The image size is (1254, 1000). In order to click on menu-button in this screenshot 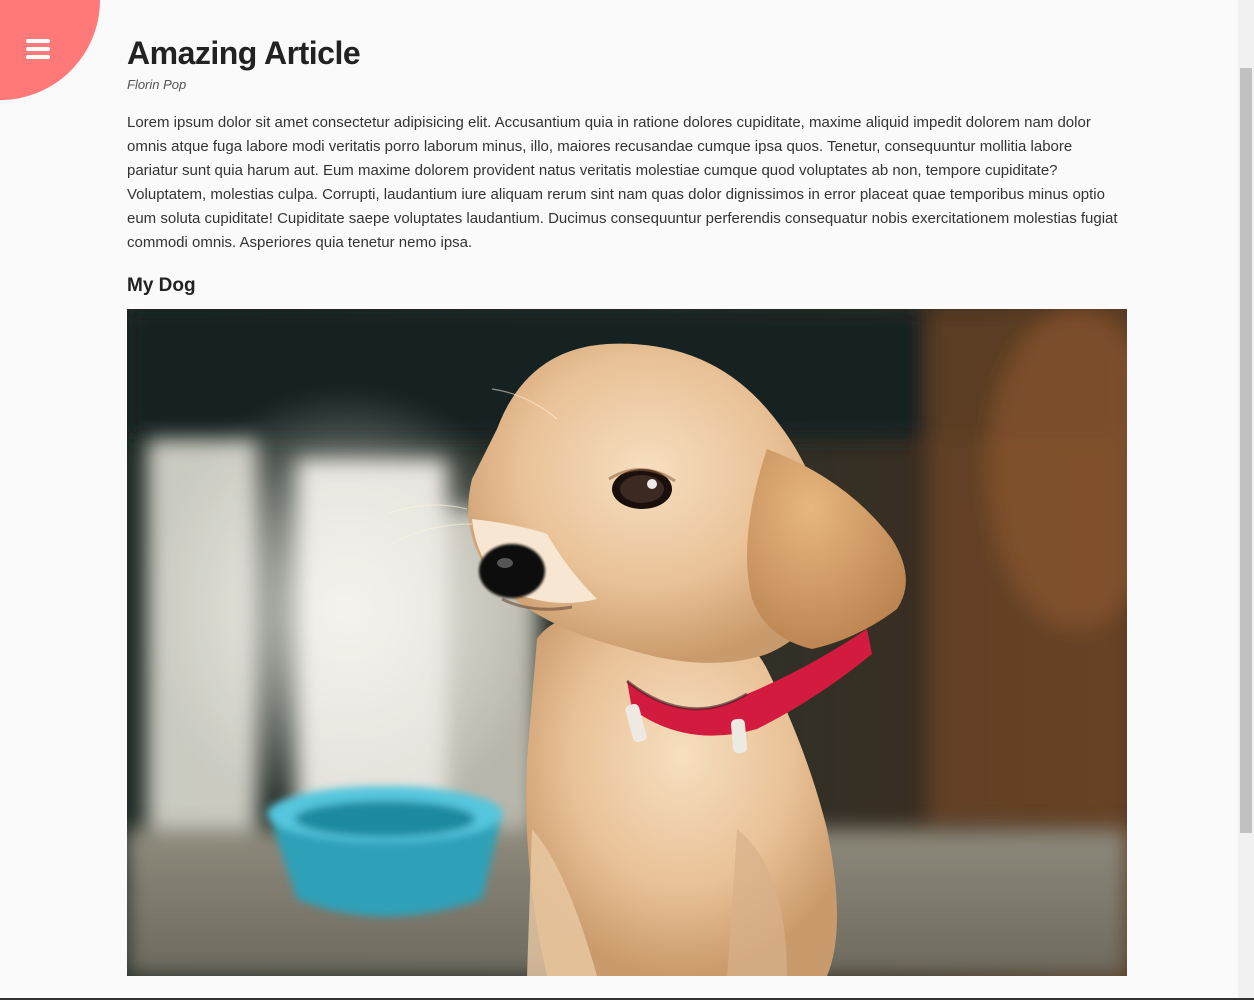, I will do `click(50, 50)`.